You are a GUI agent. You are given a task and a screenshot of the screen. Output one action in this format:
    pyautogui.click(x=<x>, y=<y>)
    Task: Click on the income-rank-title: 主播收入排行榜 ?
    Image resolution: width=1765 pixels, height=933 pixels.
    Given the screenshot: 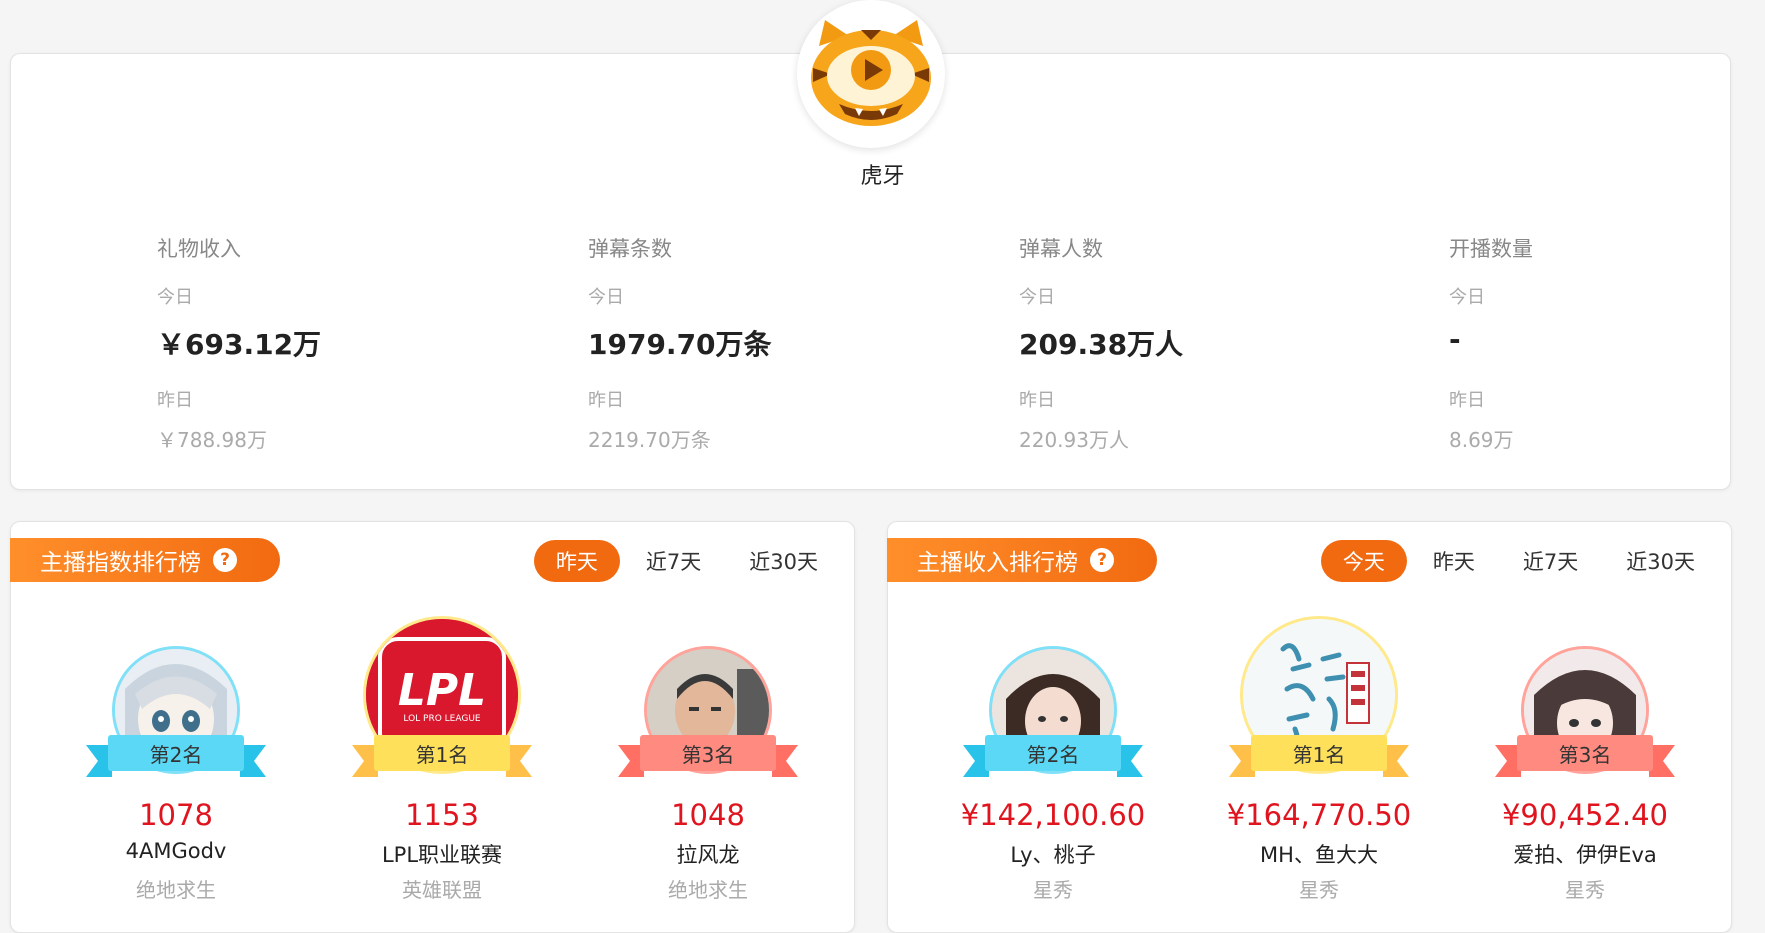 What is the action you would take?
    pyautogui.click(x=1022, y=560)
    